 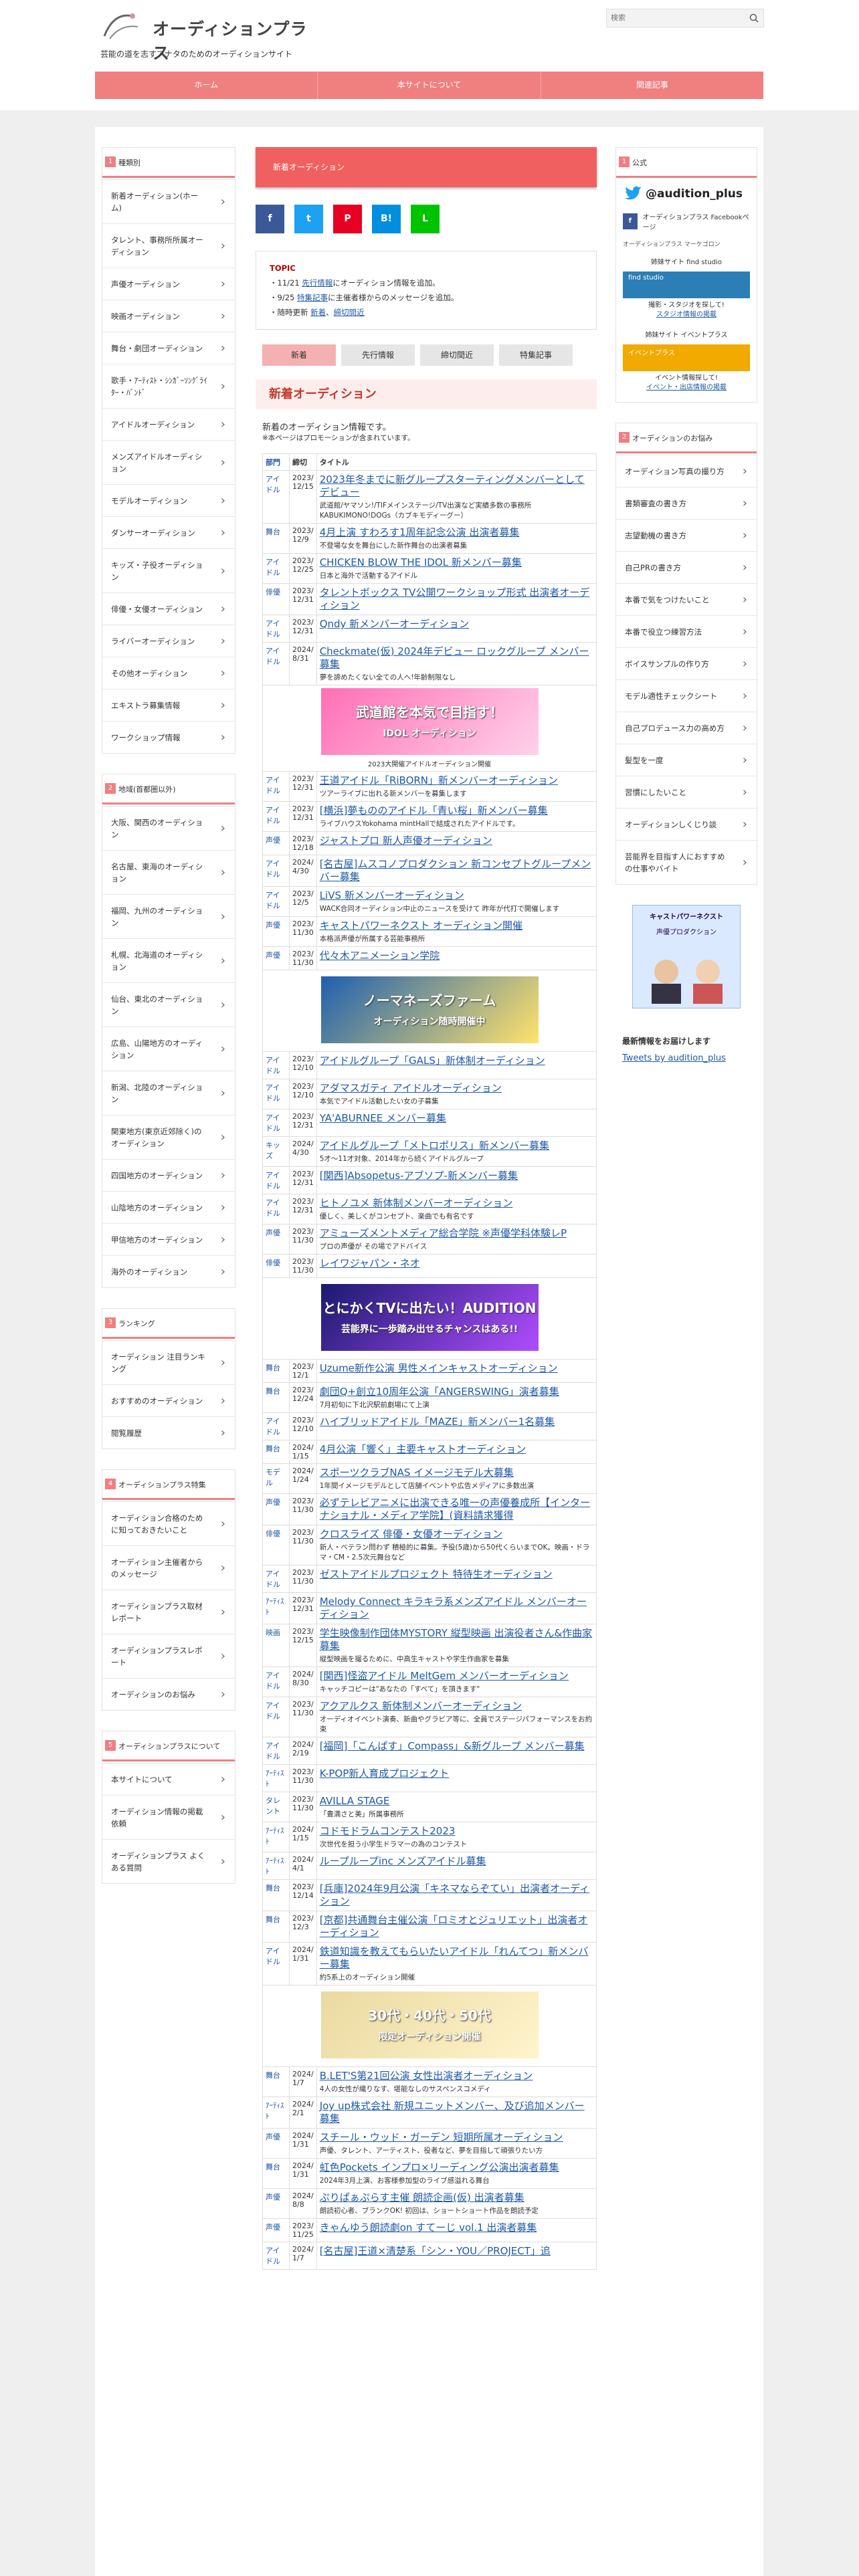 I want to click on audition-title-link: [名古屋]王道×清楚系「シン・YOU／PROJECT」追, so click(x=456, y=2251).